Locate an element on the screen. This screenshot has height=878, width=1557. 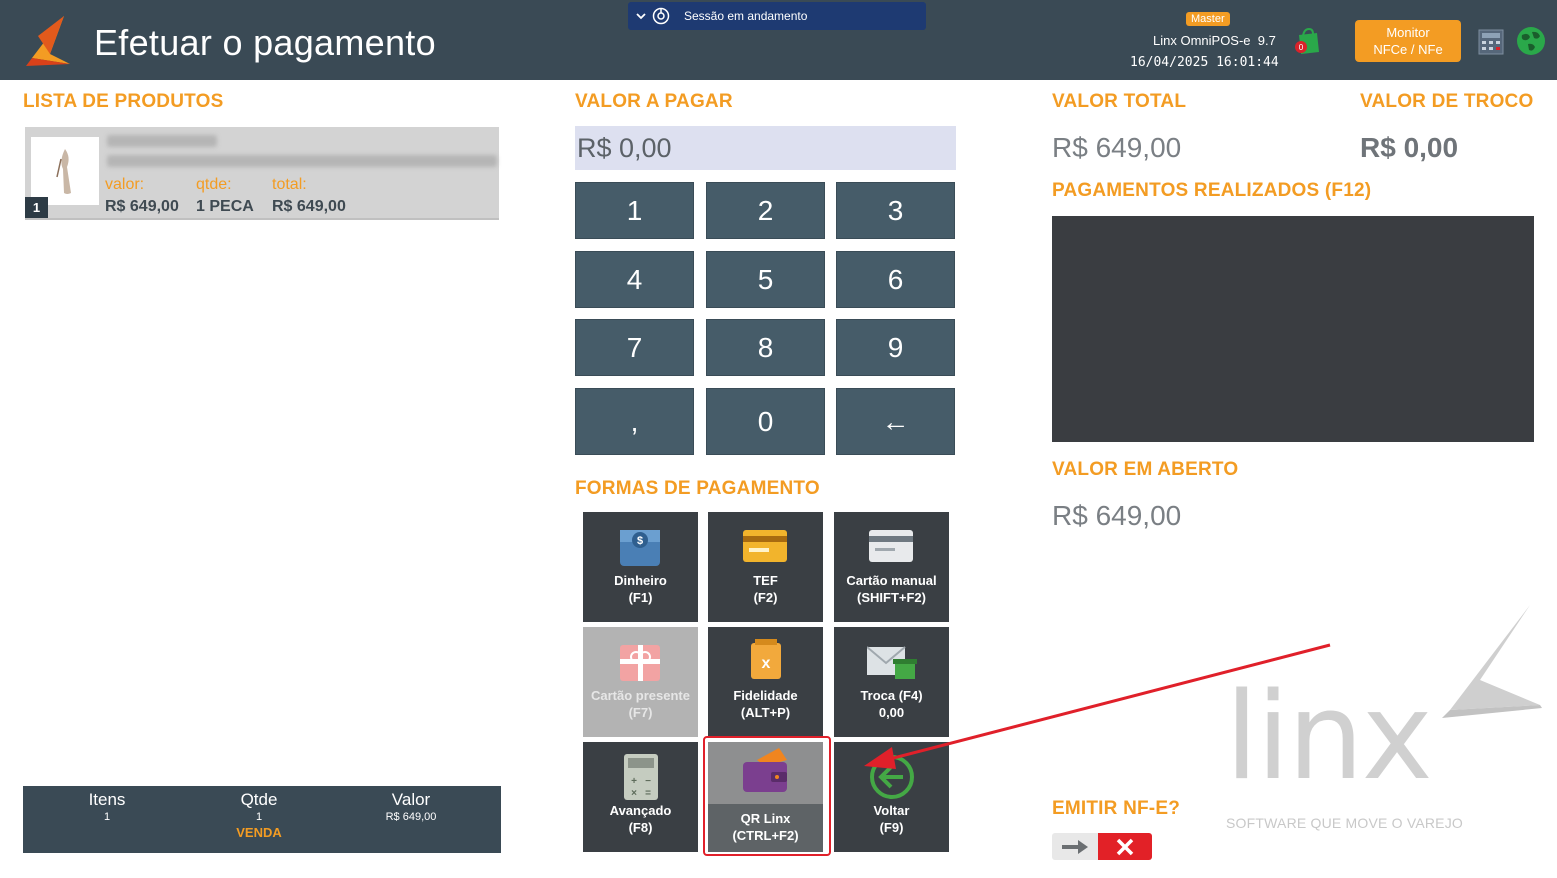
toggle-off-side is located at coordinates (1125, 846).